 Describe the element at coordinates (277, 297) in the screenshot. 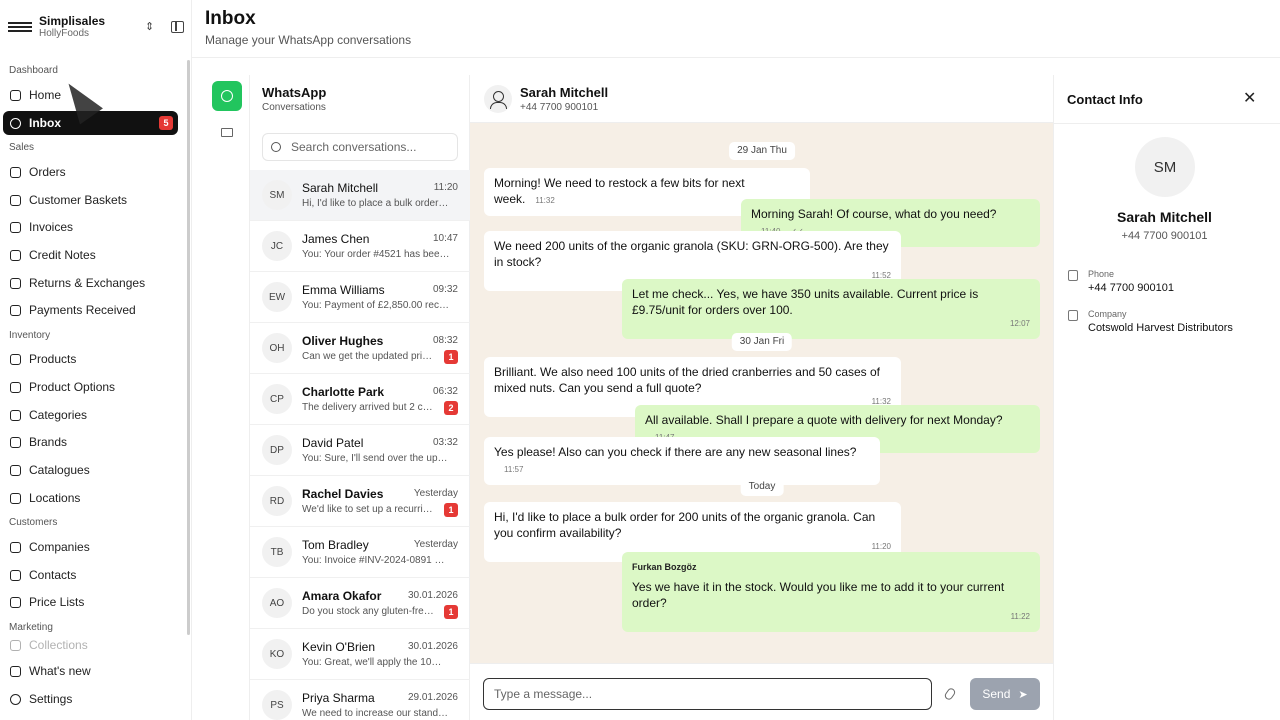

I see `avatar: EW` at that location.